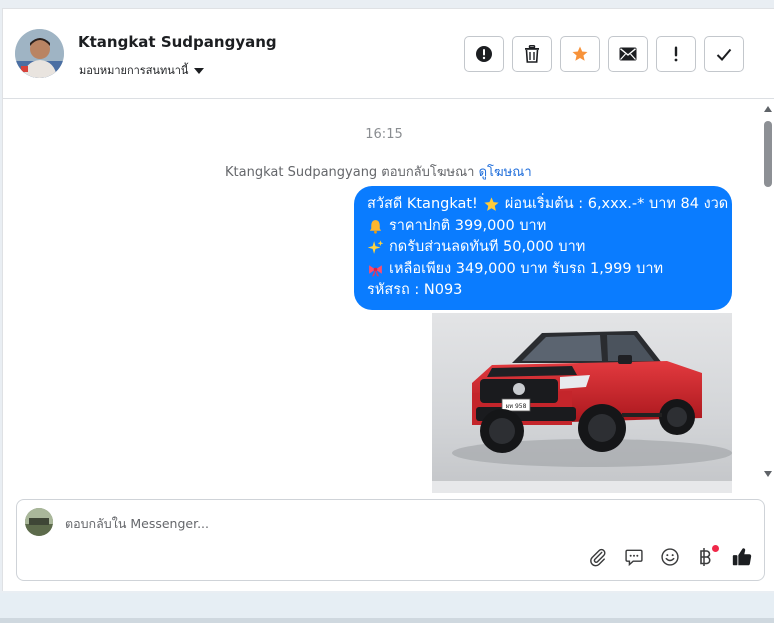  Describe the element at coordinates (390, 540) in the screenshot. I see `message-composer` at that location.